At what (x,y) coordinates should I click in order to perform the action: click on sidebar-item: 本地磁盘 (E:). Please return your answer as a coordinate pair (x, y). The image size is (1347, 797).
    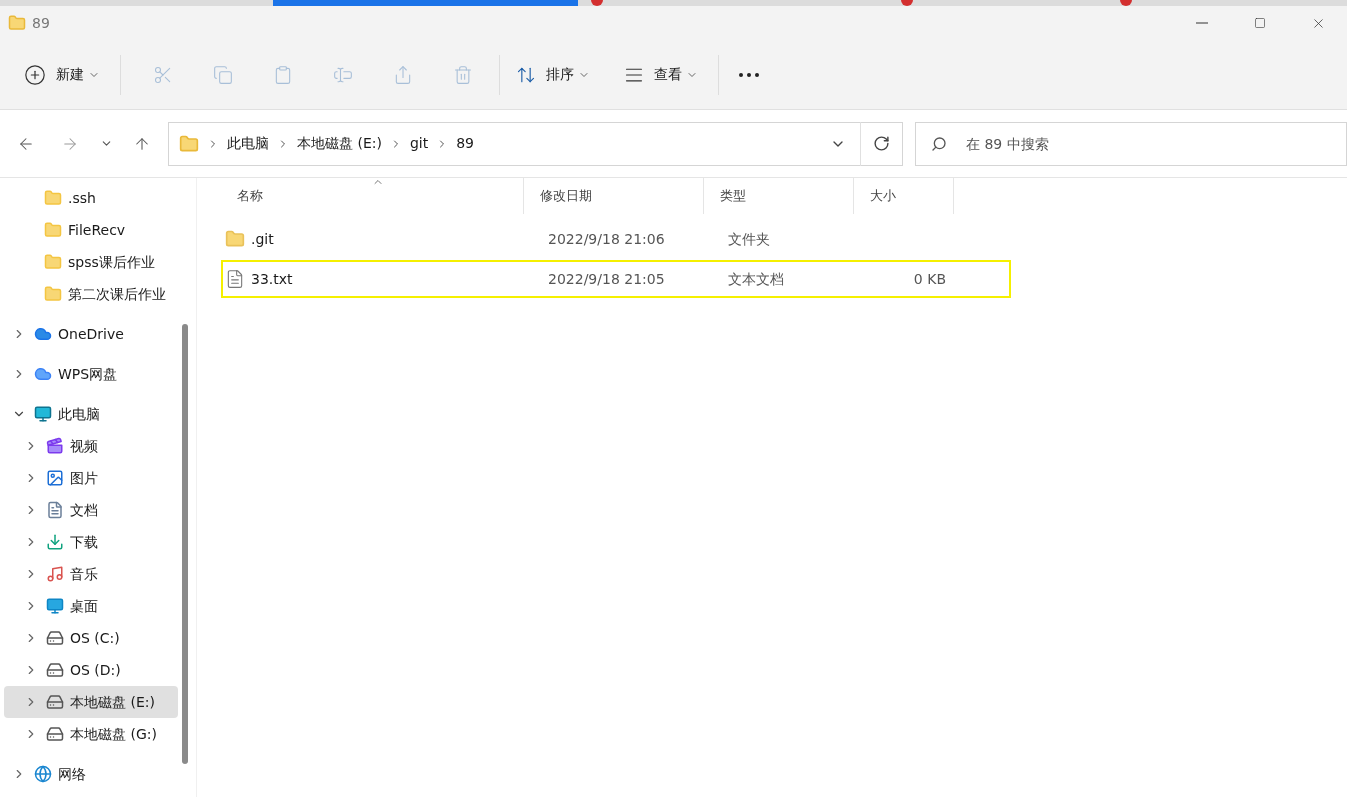
    Looking at the image, I should click on (91, 702).